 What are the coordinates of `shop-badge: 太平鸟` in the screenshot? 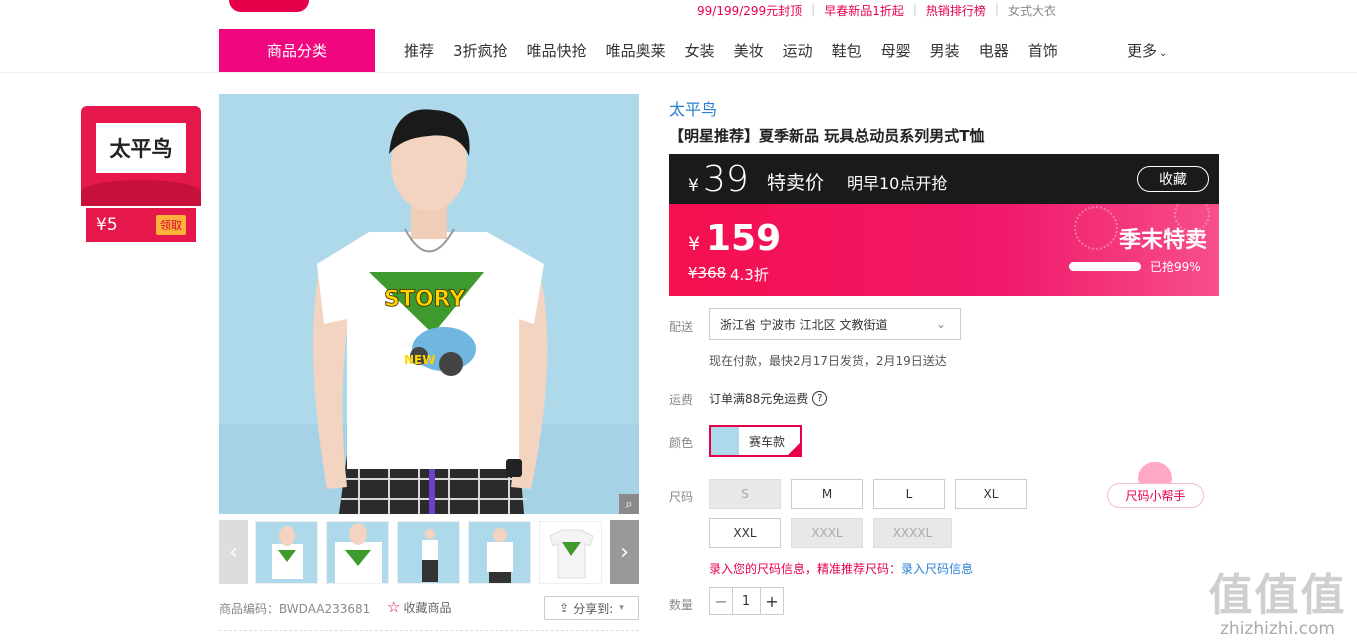 It's located at (141, 156).